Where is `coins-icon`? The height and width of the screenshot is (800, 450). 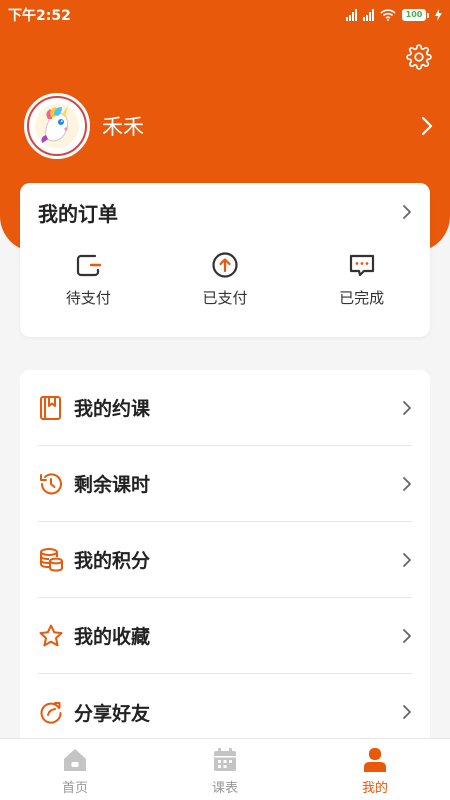 coins-icon is located at coordinates (51, 559).